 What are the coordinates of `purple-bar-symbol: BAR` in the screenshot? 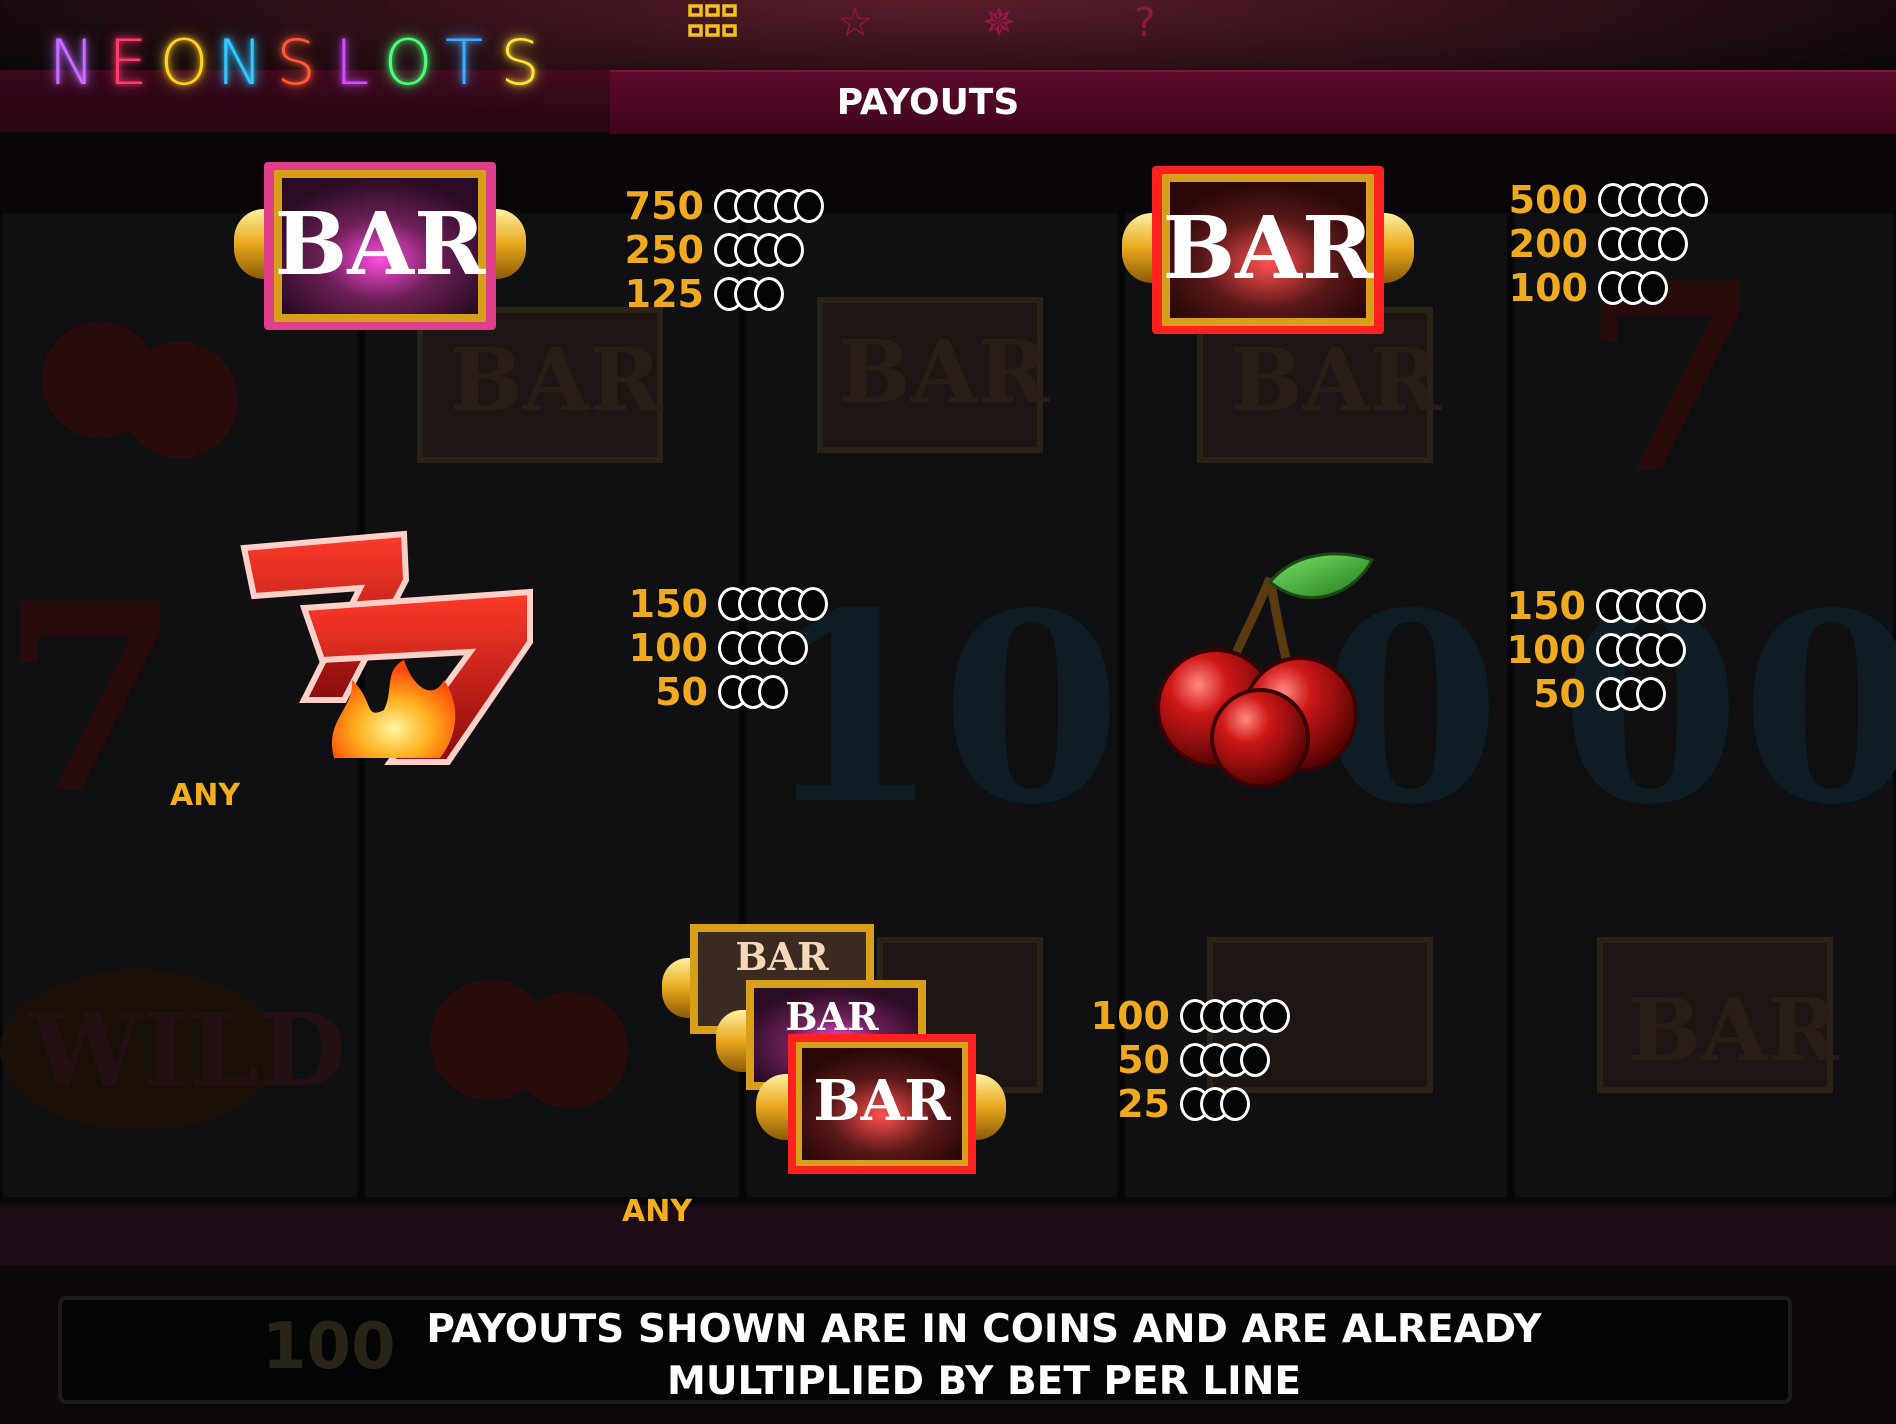 It's located at (380, 246).